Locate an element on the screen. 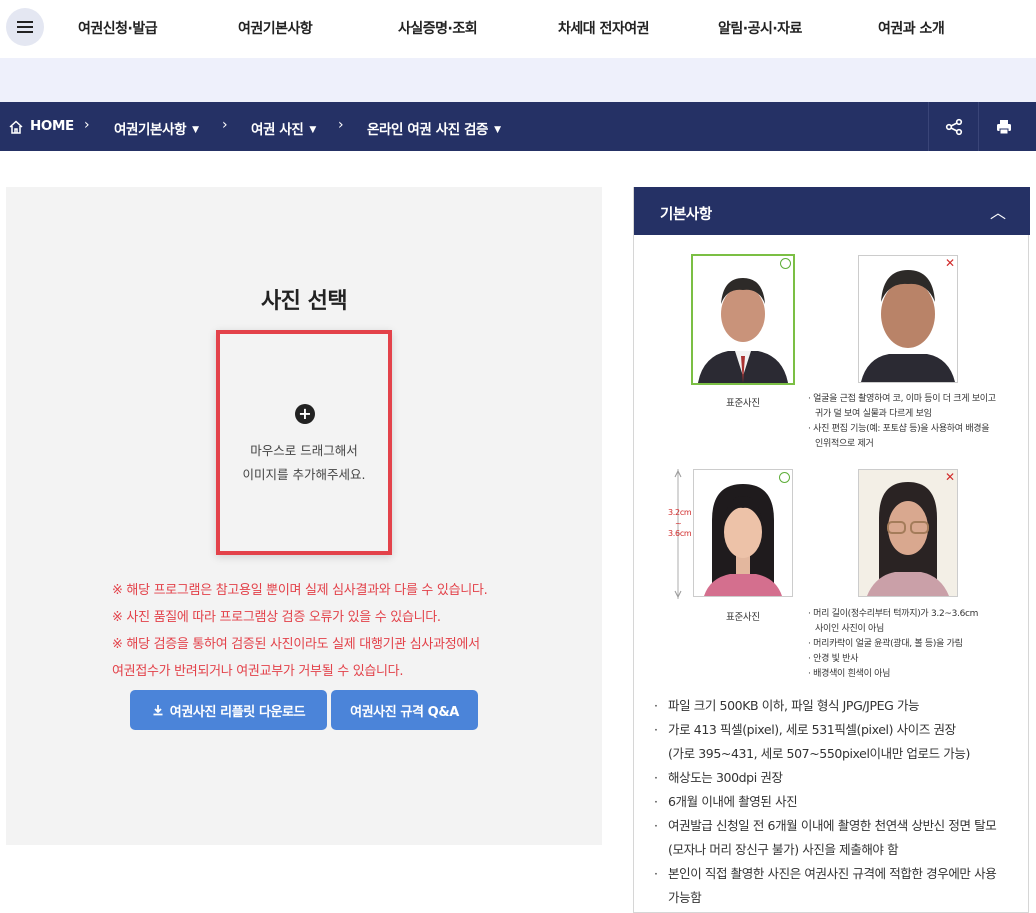 The image size is (1036, 913). menu-icon is located at coordinates (25, 27).